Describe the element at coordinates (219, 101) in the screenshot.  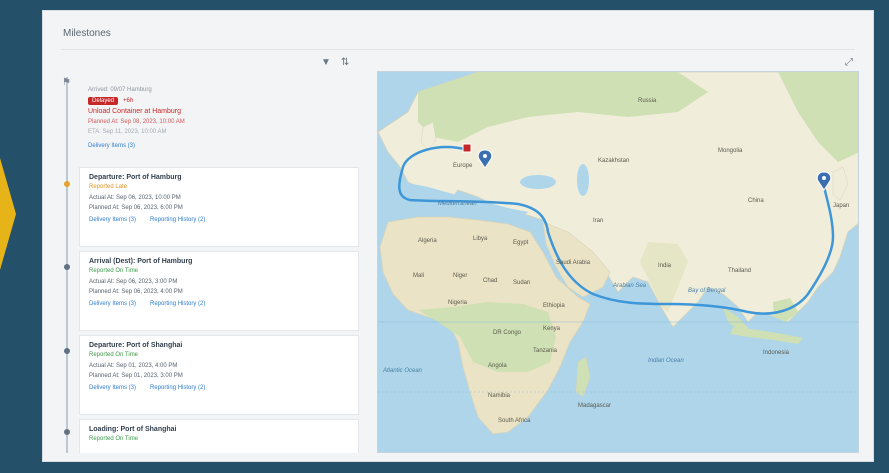
I see `badge-row: Delayed +6h` at that location.